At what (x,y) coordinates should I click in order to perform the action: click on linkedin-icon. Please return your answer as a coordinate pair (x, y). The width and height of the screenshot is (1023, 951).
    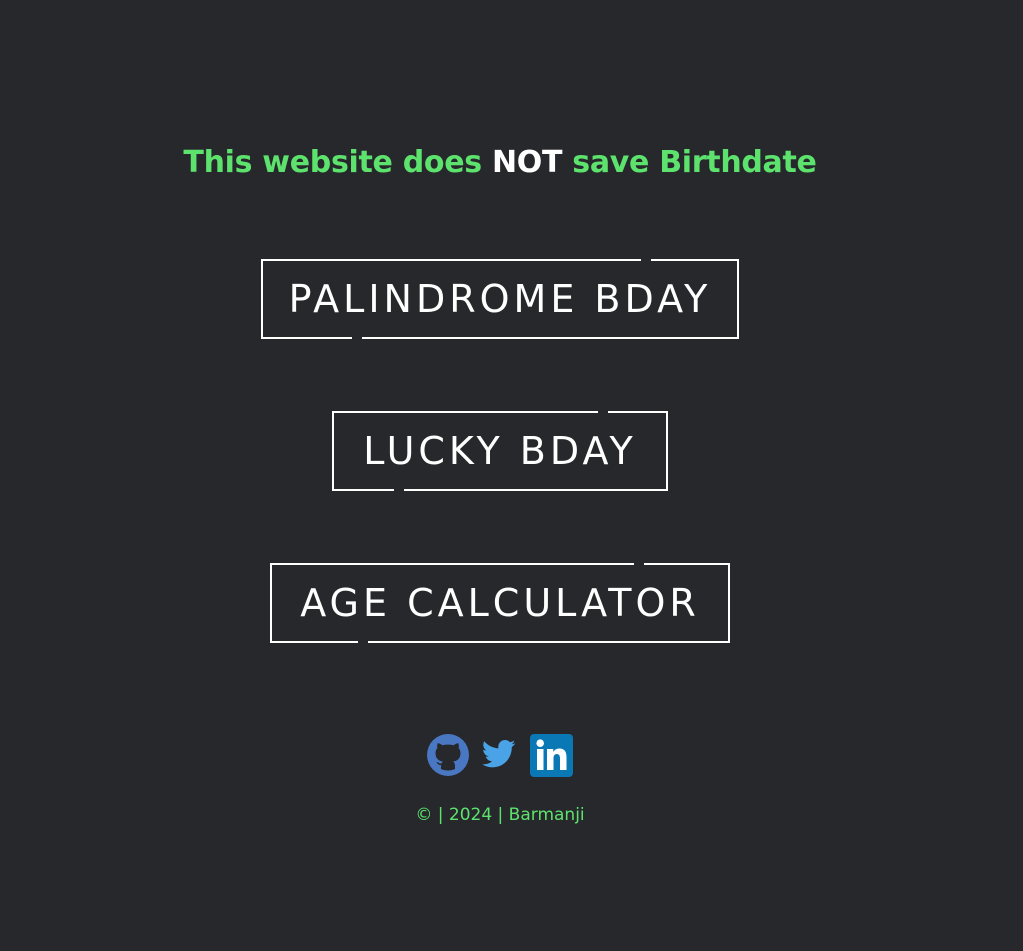
    Looking at the image, I should click on (551, 755).